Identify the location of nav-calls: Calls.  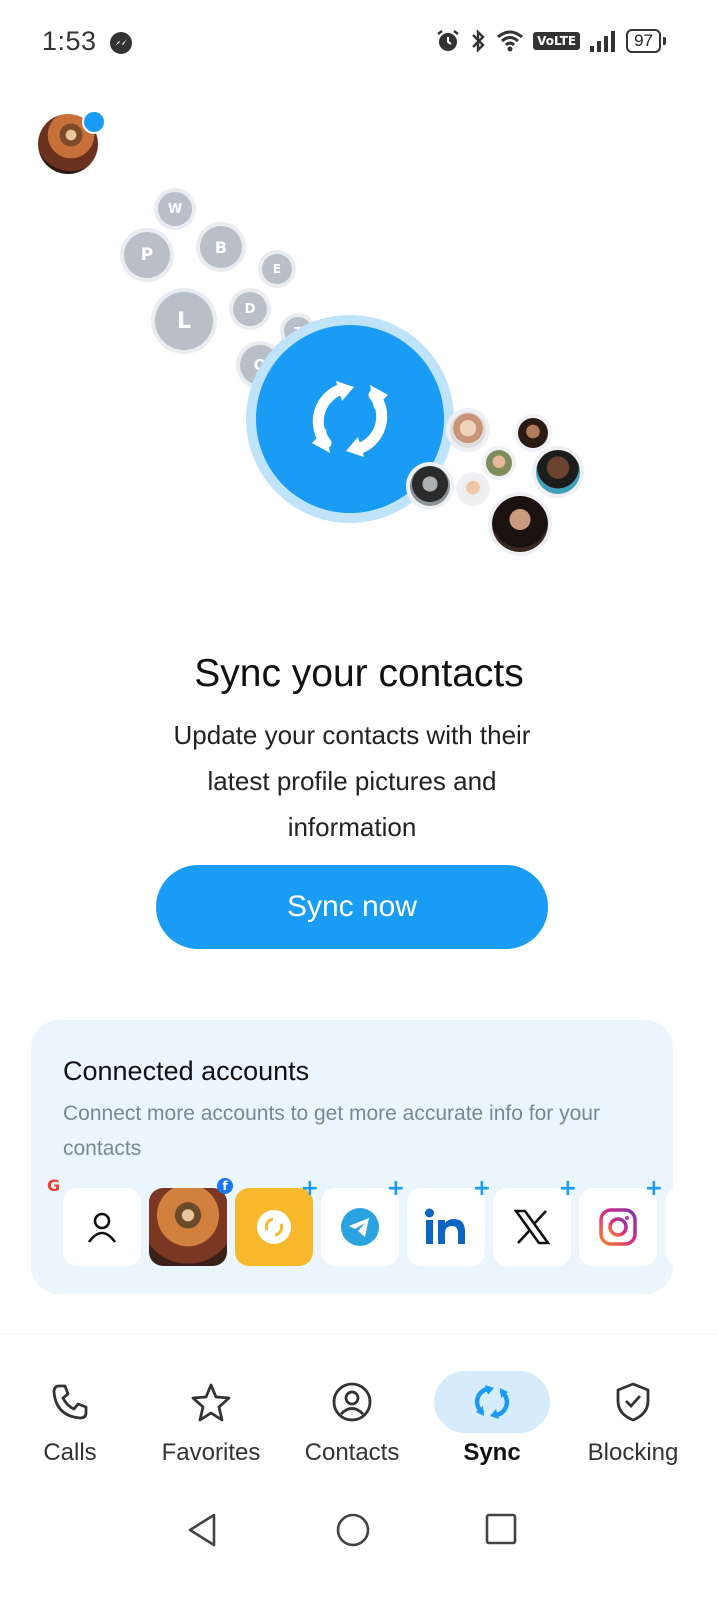
(70, 1419).